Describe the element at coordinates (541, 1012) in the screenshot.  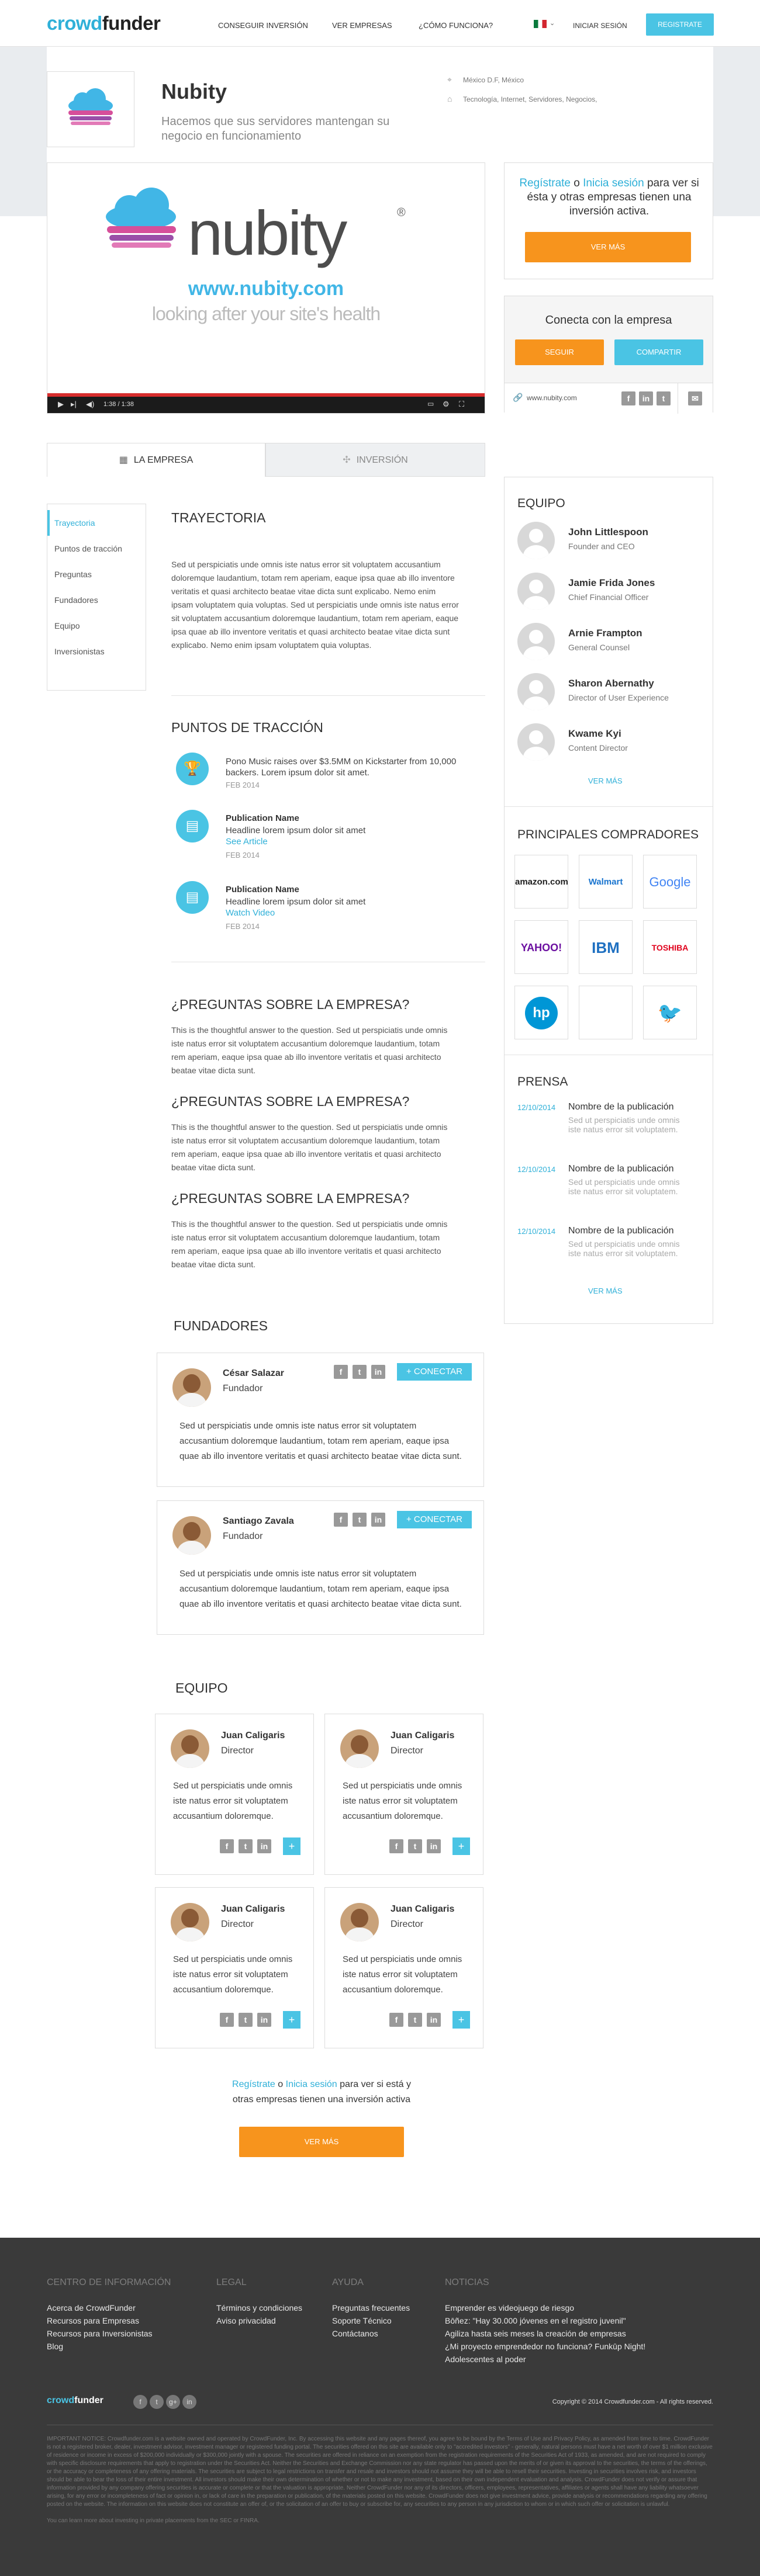
I see `buyer-hp: hp` at that location.